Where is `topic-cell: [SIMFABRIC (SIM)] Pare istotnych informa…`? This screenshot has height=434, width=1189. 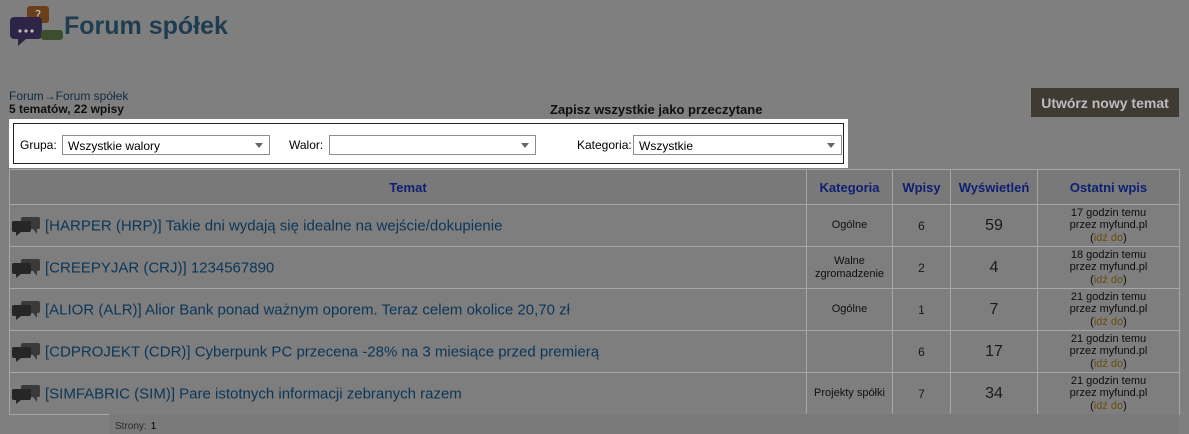
topic-cell: [SIMFABRIC (SIM)] Pare istotnych informa… is located at coordinates (408, 393).